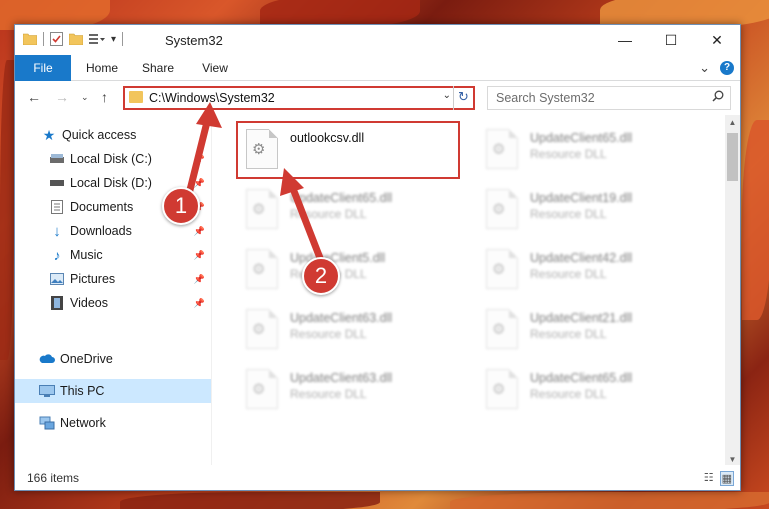 The width and height of the screenshot is (769, 509). I want to click on sidebar-item-label: Quick access, so click(99, 135).